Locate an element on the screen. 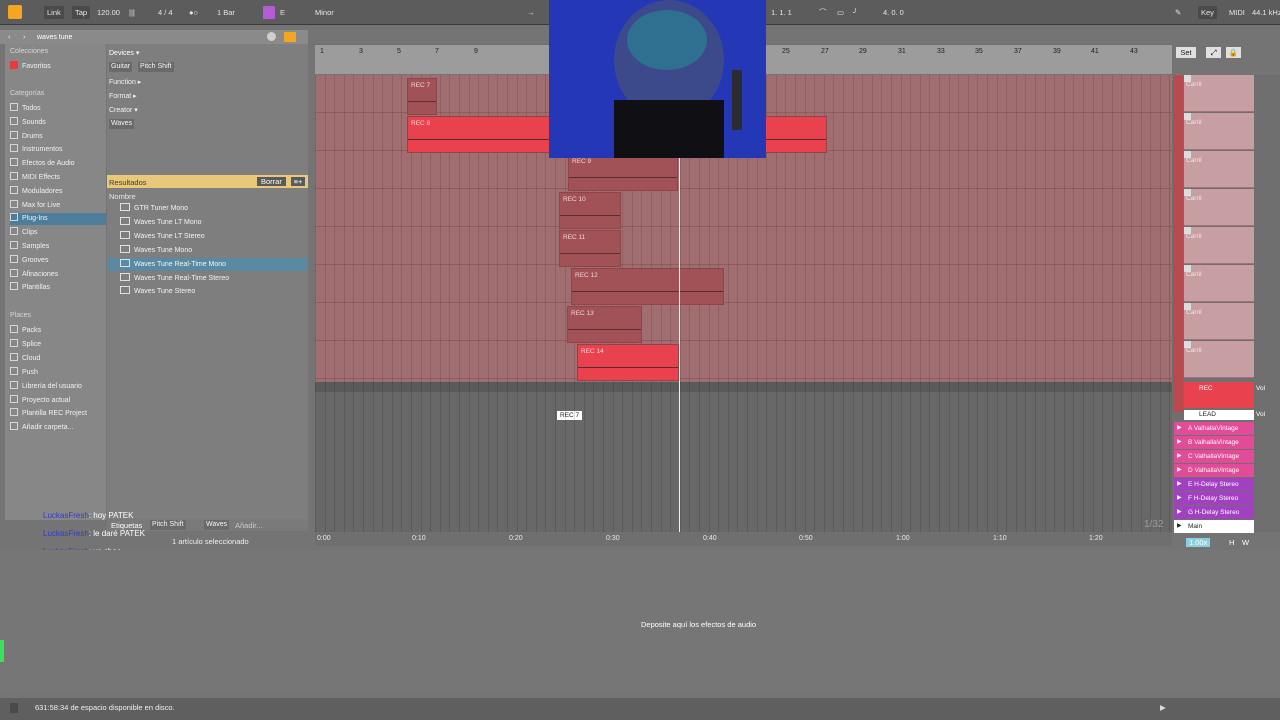 This screenshot has width=1280, height=720. sidebar-item-instrumentos: Instrumentos is located at coordinates (58, 150).